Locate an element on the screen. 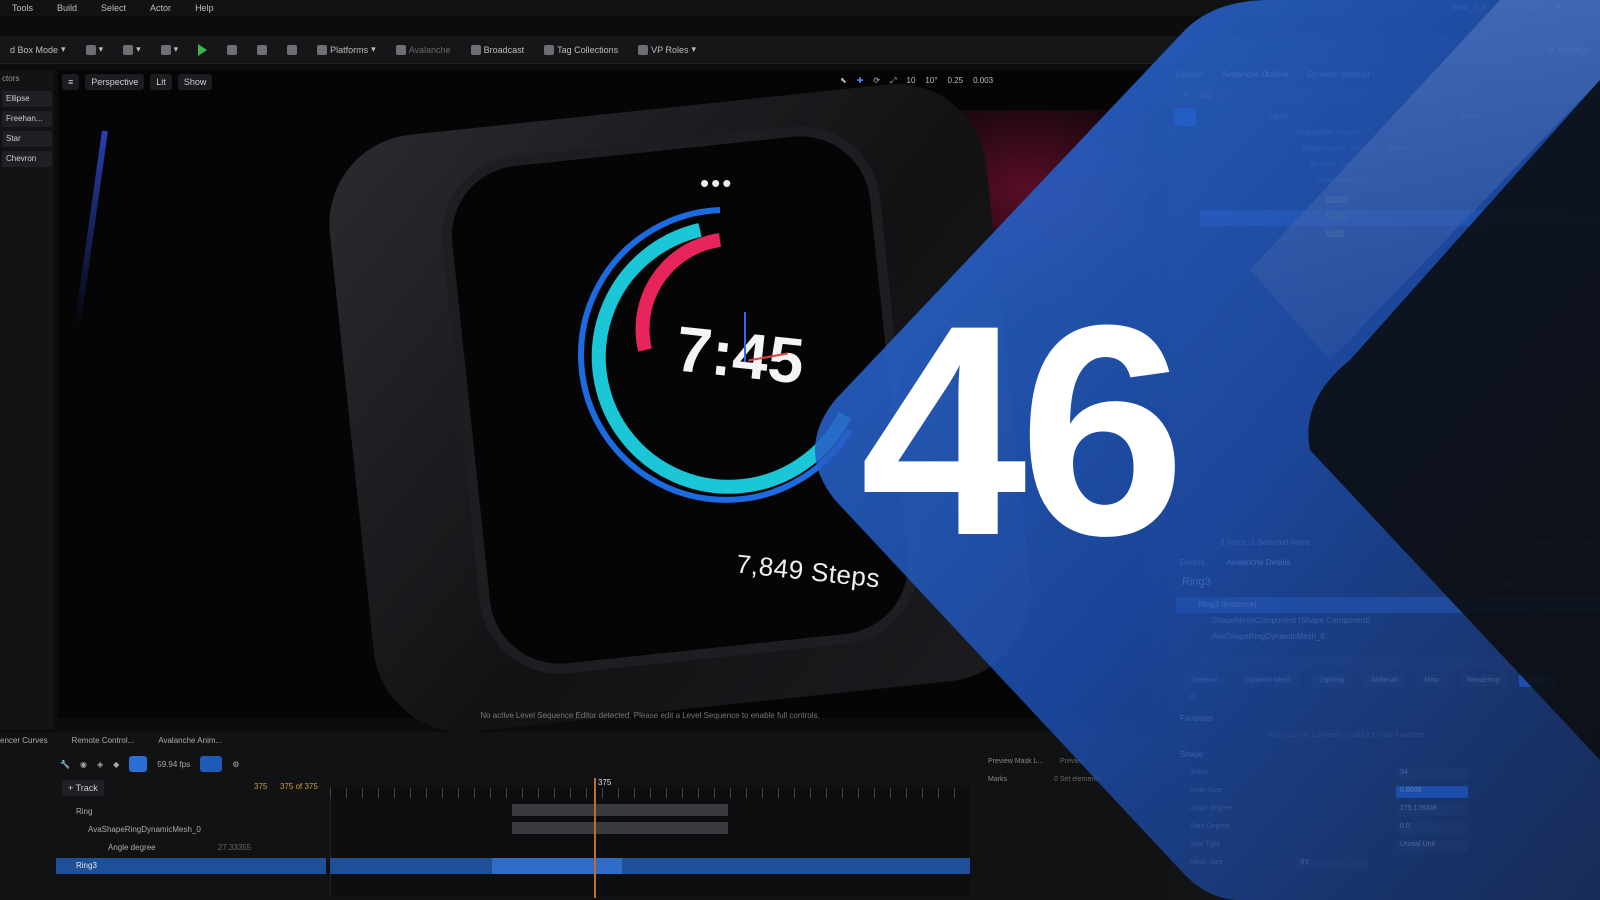 The height and width of the screenshot is (900, 1600). timeline-area is located at coordinates (650, 841).